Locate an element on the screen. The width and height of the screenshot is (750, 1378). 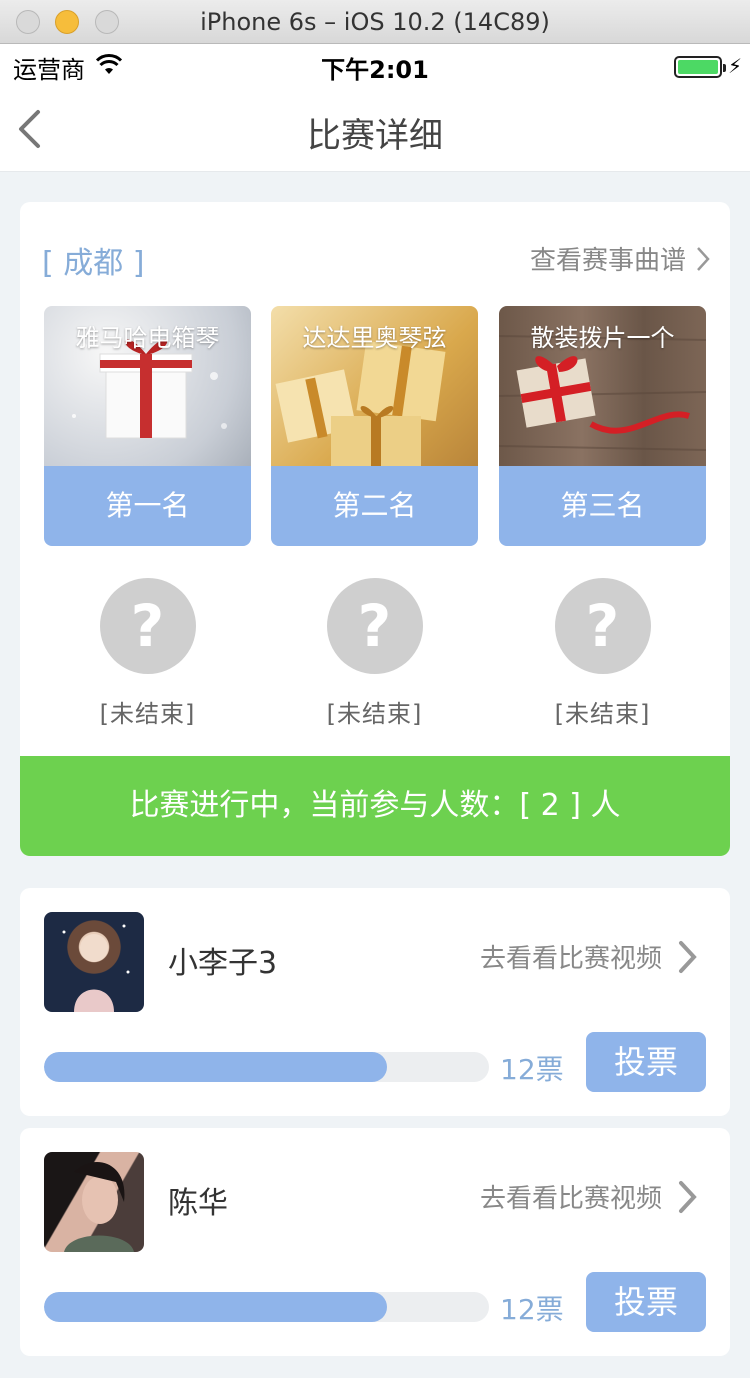
winner-slot-second: ? [未结束] is located at coordinates (374, 653).